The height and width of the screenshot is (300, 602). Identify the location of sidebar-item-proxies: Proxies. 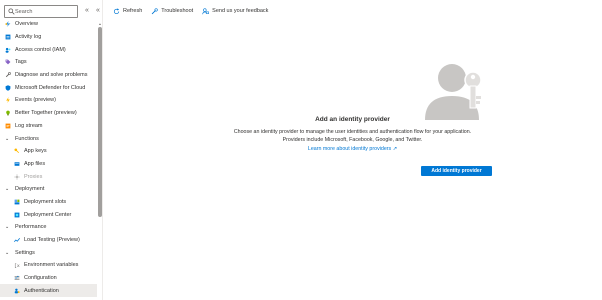
(48, 176).